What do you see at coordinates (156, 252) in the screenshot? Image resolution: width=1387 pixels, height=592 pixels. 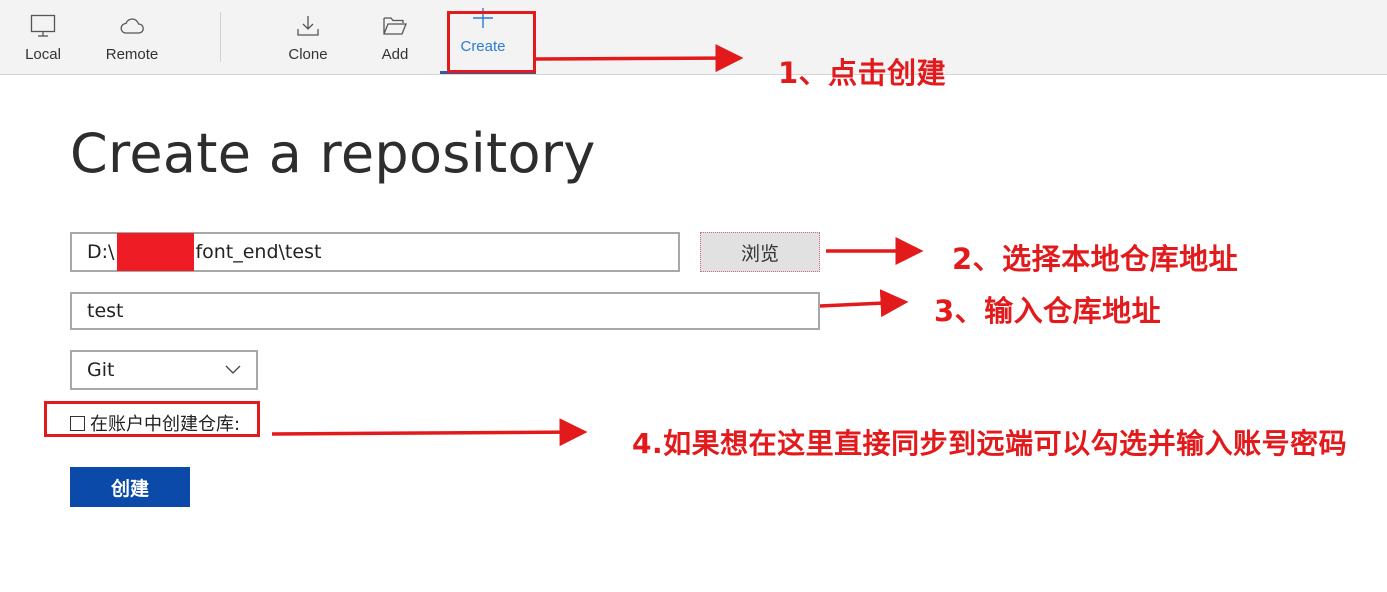 I see `redaction-box` at bounding box center [156, 252].